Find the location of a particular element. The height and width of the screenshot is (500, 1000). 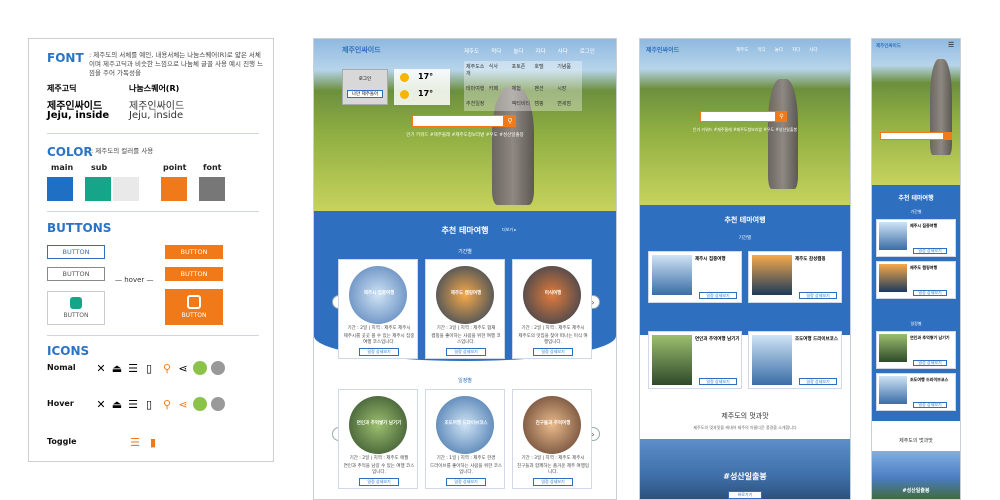

theme-card: 제주도 캠핑여행 일정 상세보기 is located at coordinates (916, 280).